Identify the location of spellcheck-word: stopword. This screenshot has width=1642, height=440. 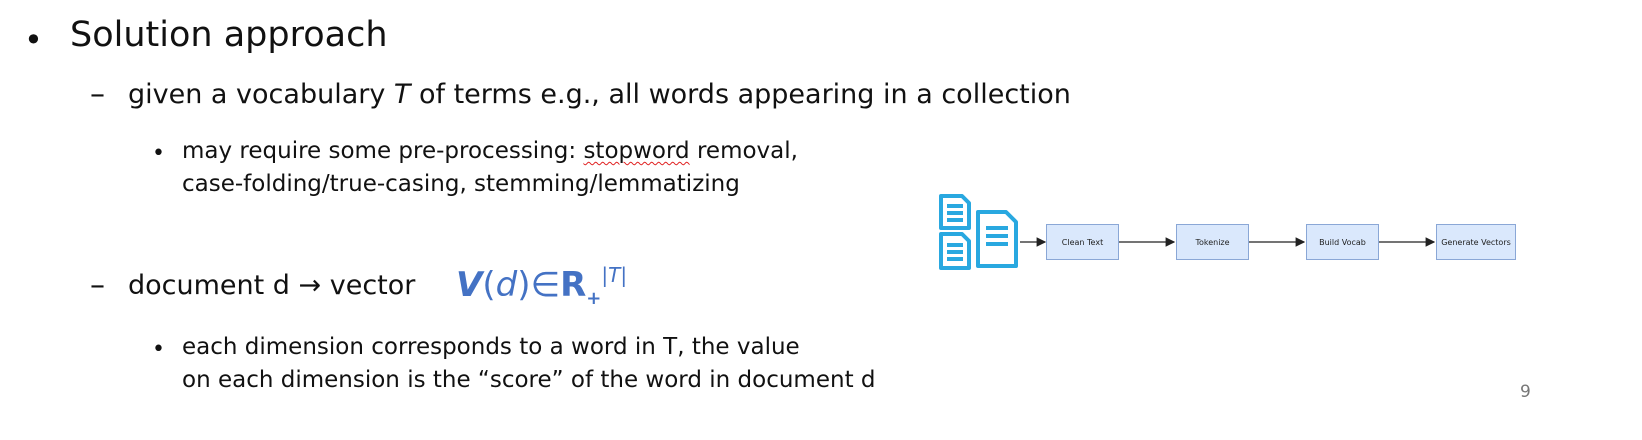
(636, 151).